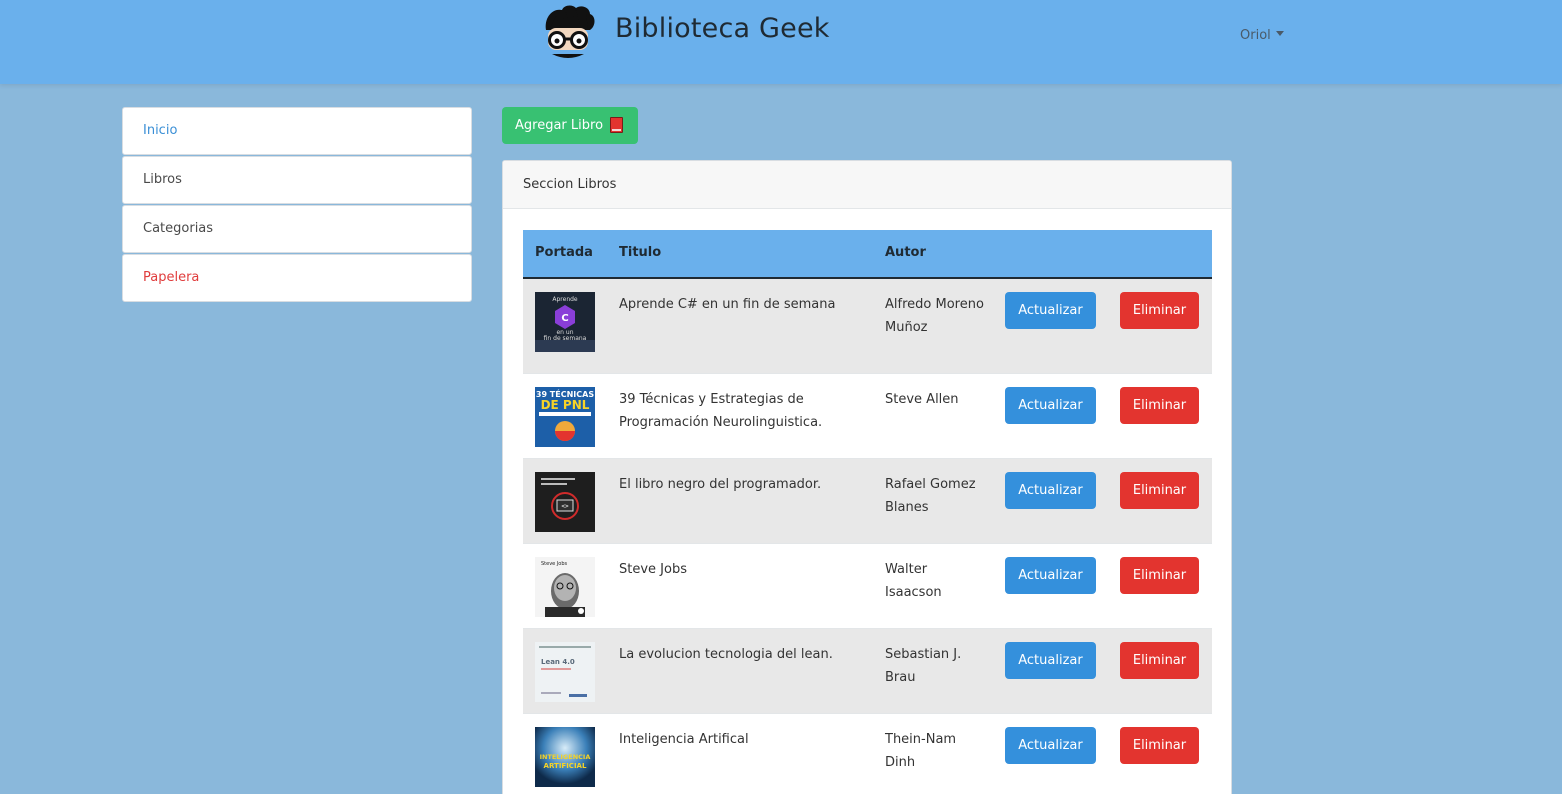 The height and width of the screenshot is (794, 1562). Describe the element at coordinates (934, 316) in the screenshot. I see `book-author: Alfredo Moreno Muñoz` at that location.